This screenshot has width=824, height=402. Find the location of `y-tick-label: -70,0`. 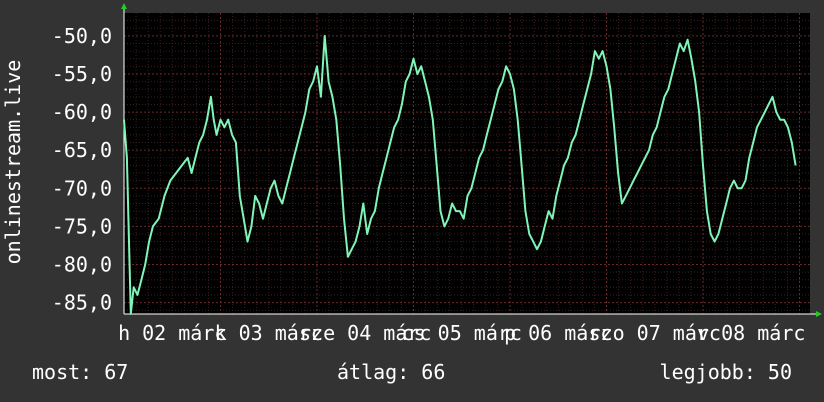

y-tick-label: -70,0 is located at coordinates (82, 188).